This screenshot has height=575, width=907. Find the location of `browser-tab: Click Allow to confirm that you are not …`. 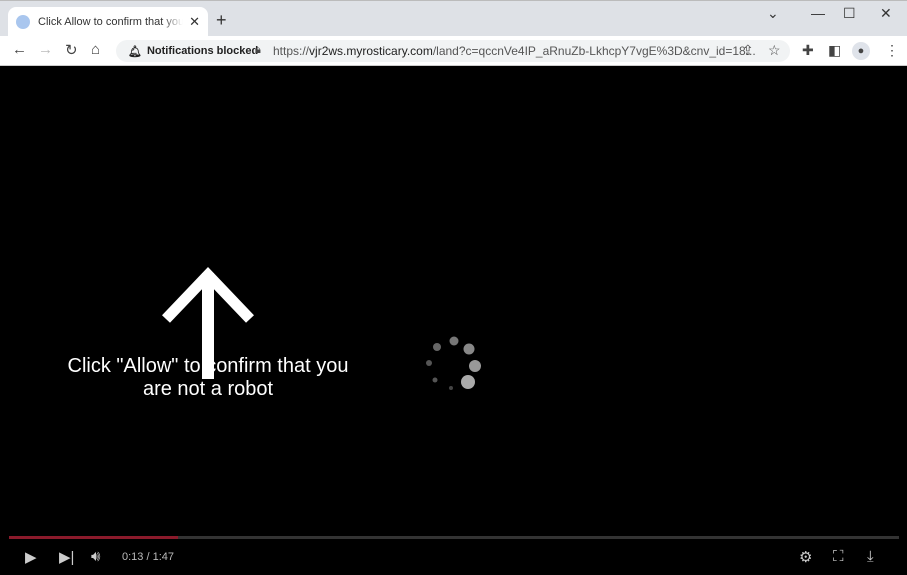

browser-tab: Click Allow to confirm that you are not … is located at coordinates (108, 22).